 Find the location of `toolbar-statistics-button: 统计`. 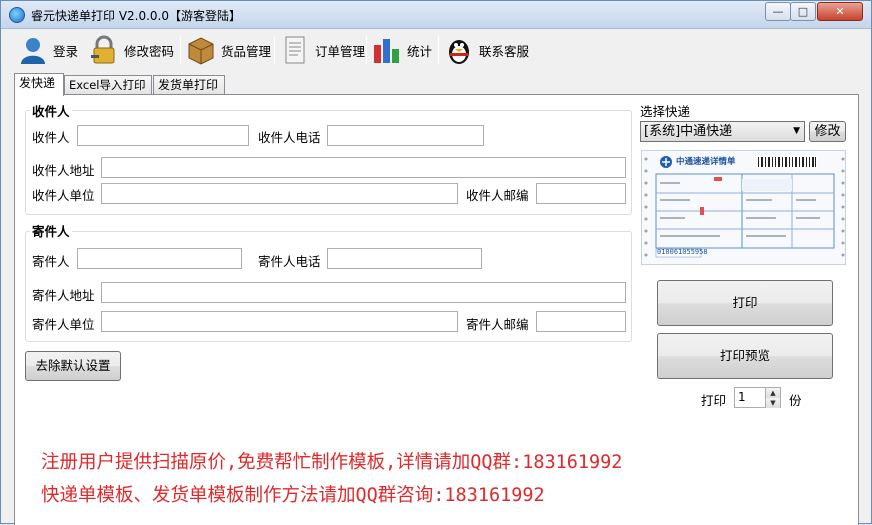

toolbar-statistics-button: 统计 is located at coordinates (402, 50).